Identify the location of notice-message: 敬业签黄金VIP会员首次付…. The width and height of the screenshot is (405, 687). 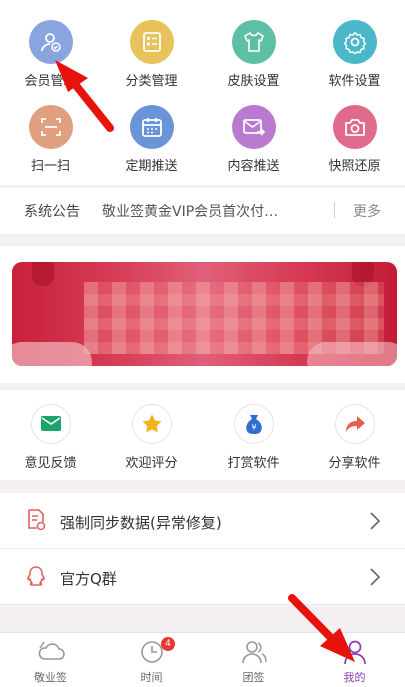
(202, 211).